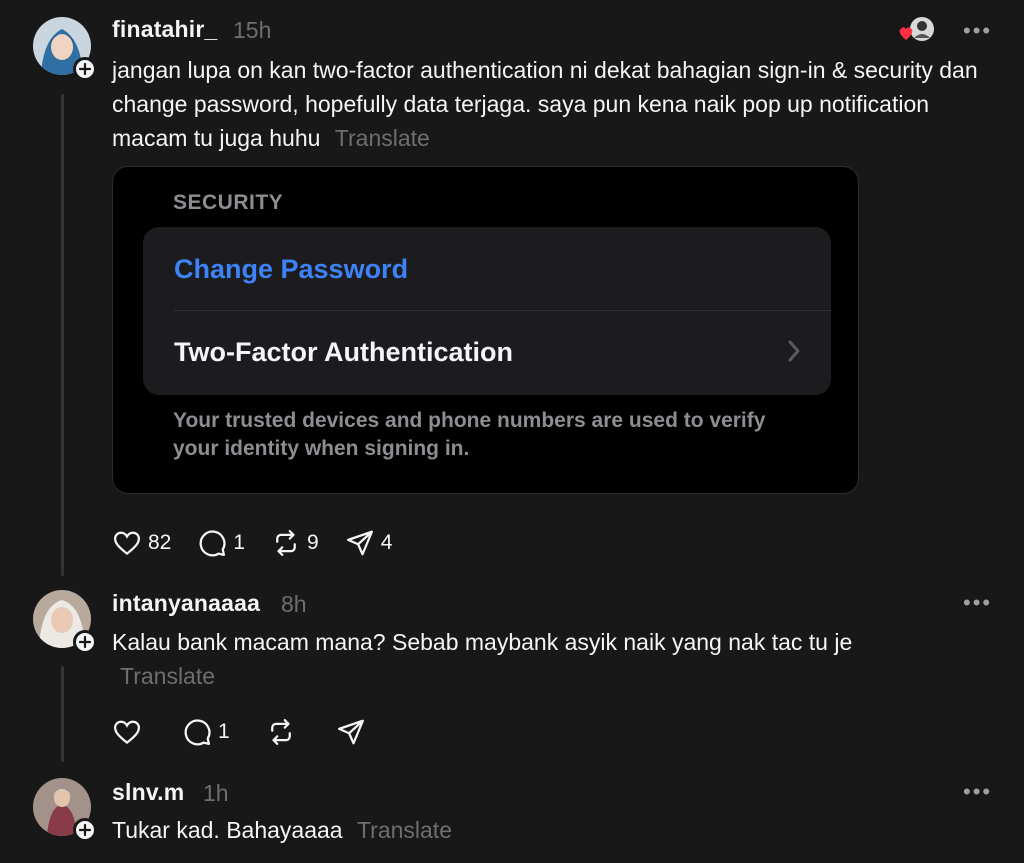 This screenshot has height=863, width=1024. What do you see at coordinates (291, 269) in the screenshot?
I see `change-password-row: Change Password` at bounding box center [291, 269].